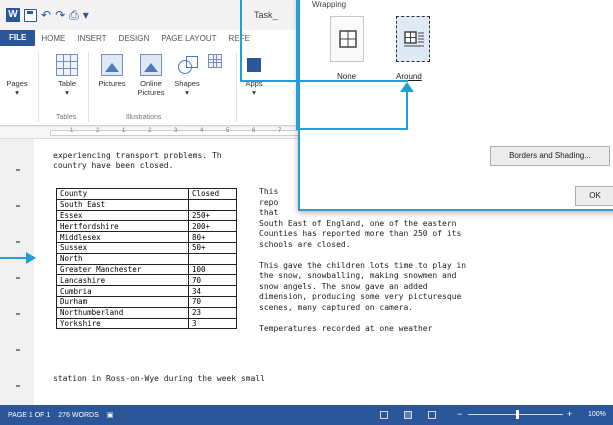  I want to click on closed-cell: 80+, so click(212, 237).